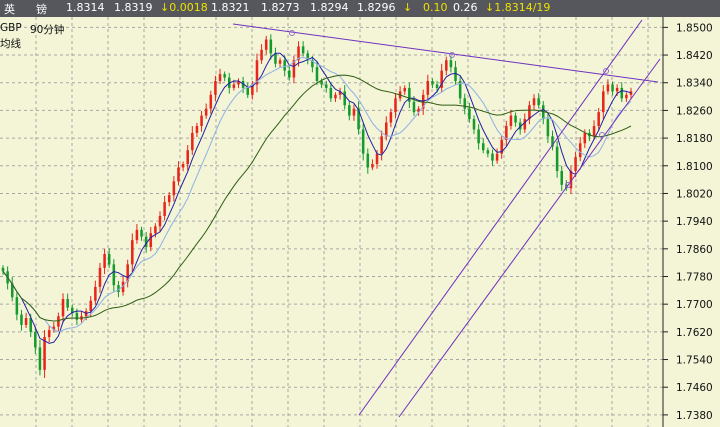 Image resolution: width=720 pixels, height=427 pixels. What do you see at coordinates (518, 7) in the screenshot?
I see `bid-ask: ↓1.8314/19` at bounding box center [518, 7].